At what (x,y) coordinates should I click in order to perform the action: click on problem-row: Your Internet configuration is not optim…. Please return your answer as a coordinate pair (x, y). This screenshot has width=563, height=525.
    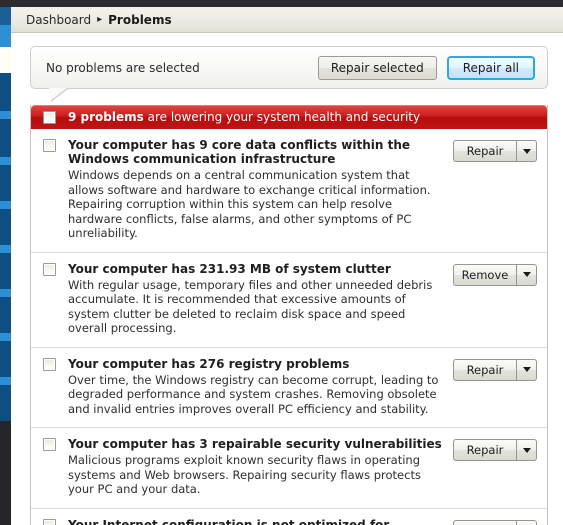
    Looking at the image, I should click on (289, 516).